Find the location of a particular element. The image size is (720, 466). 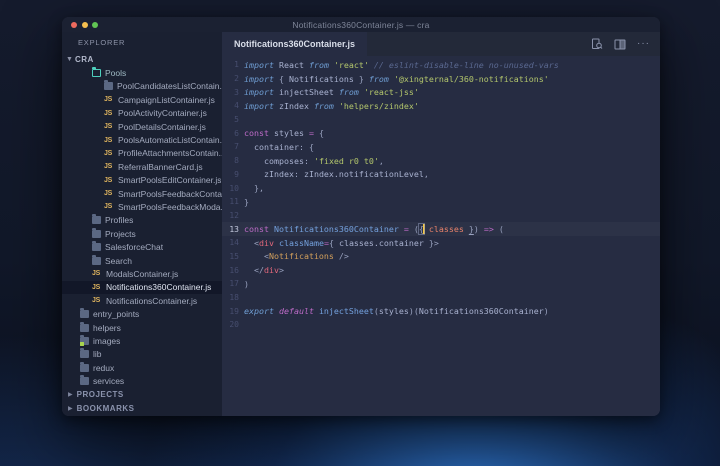

line-number: 3 is located at coordinates (236, 92).